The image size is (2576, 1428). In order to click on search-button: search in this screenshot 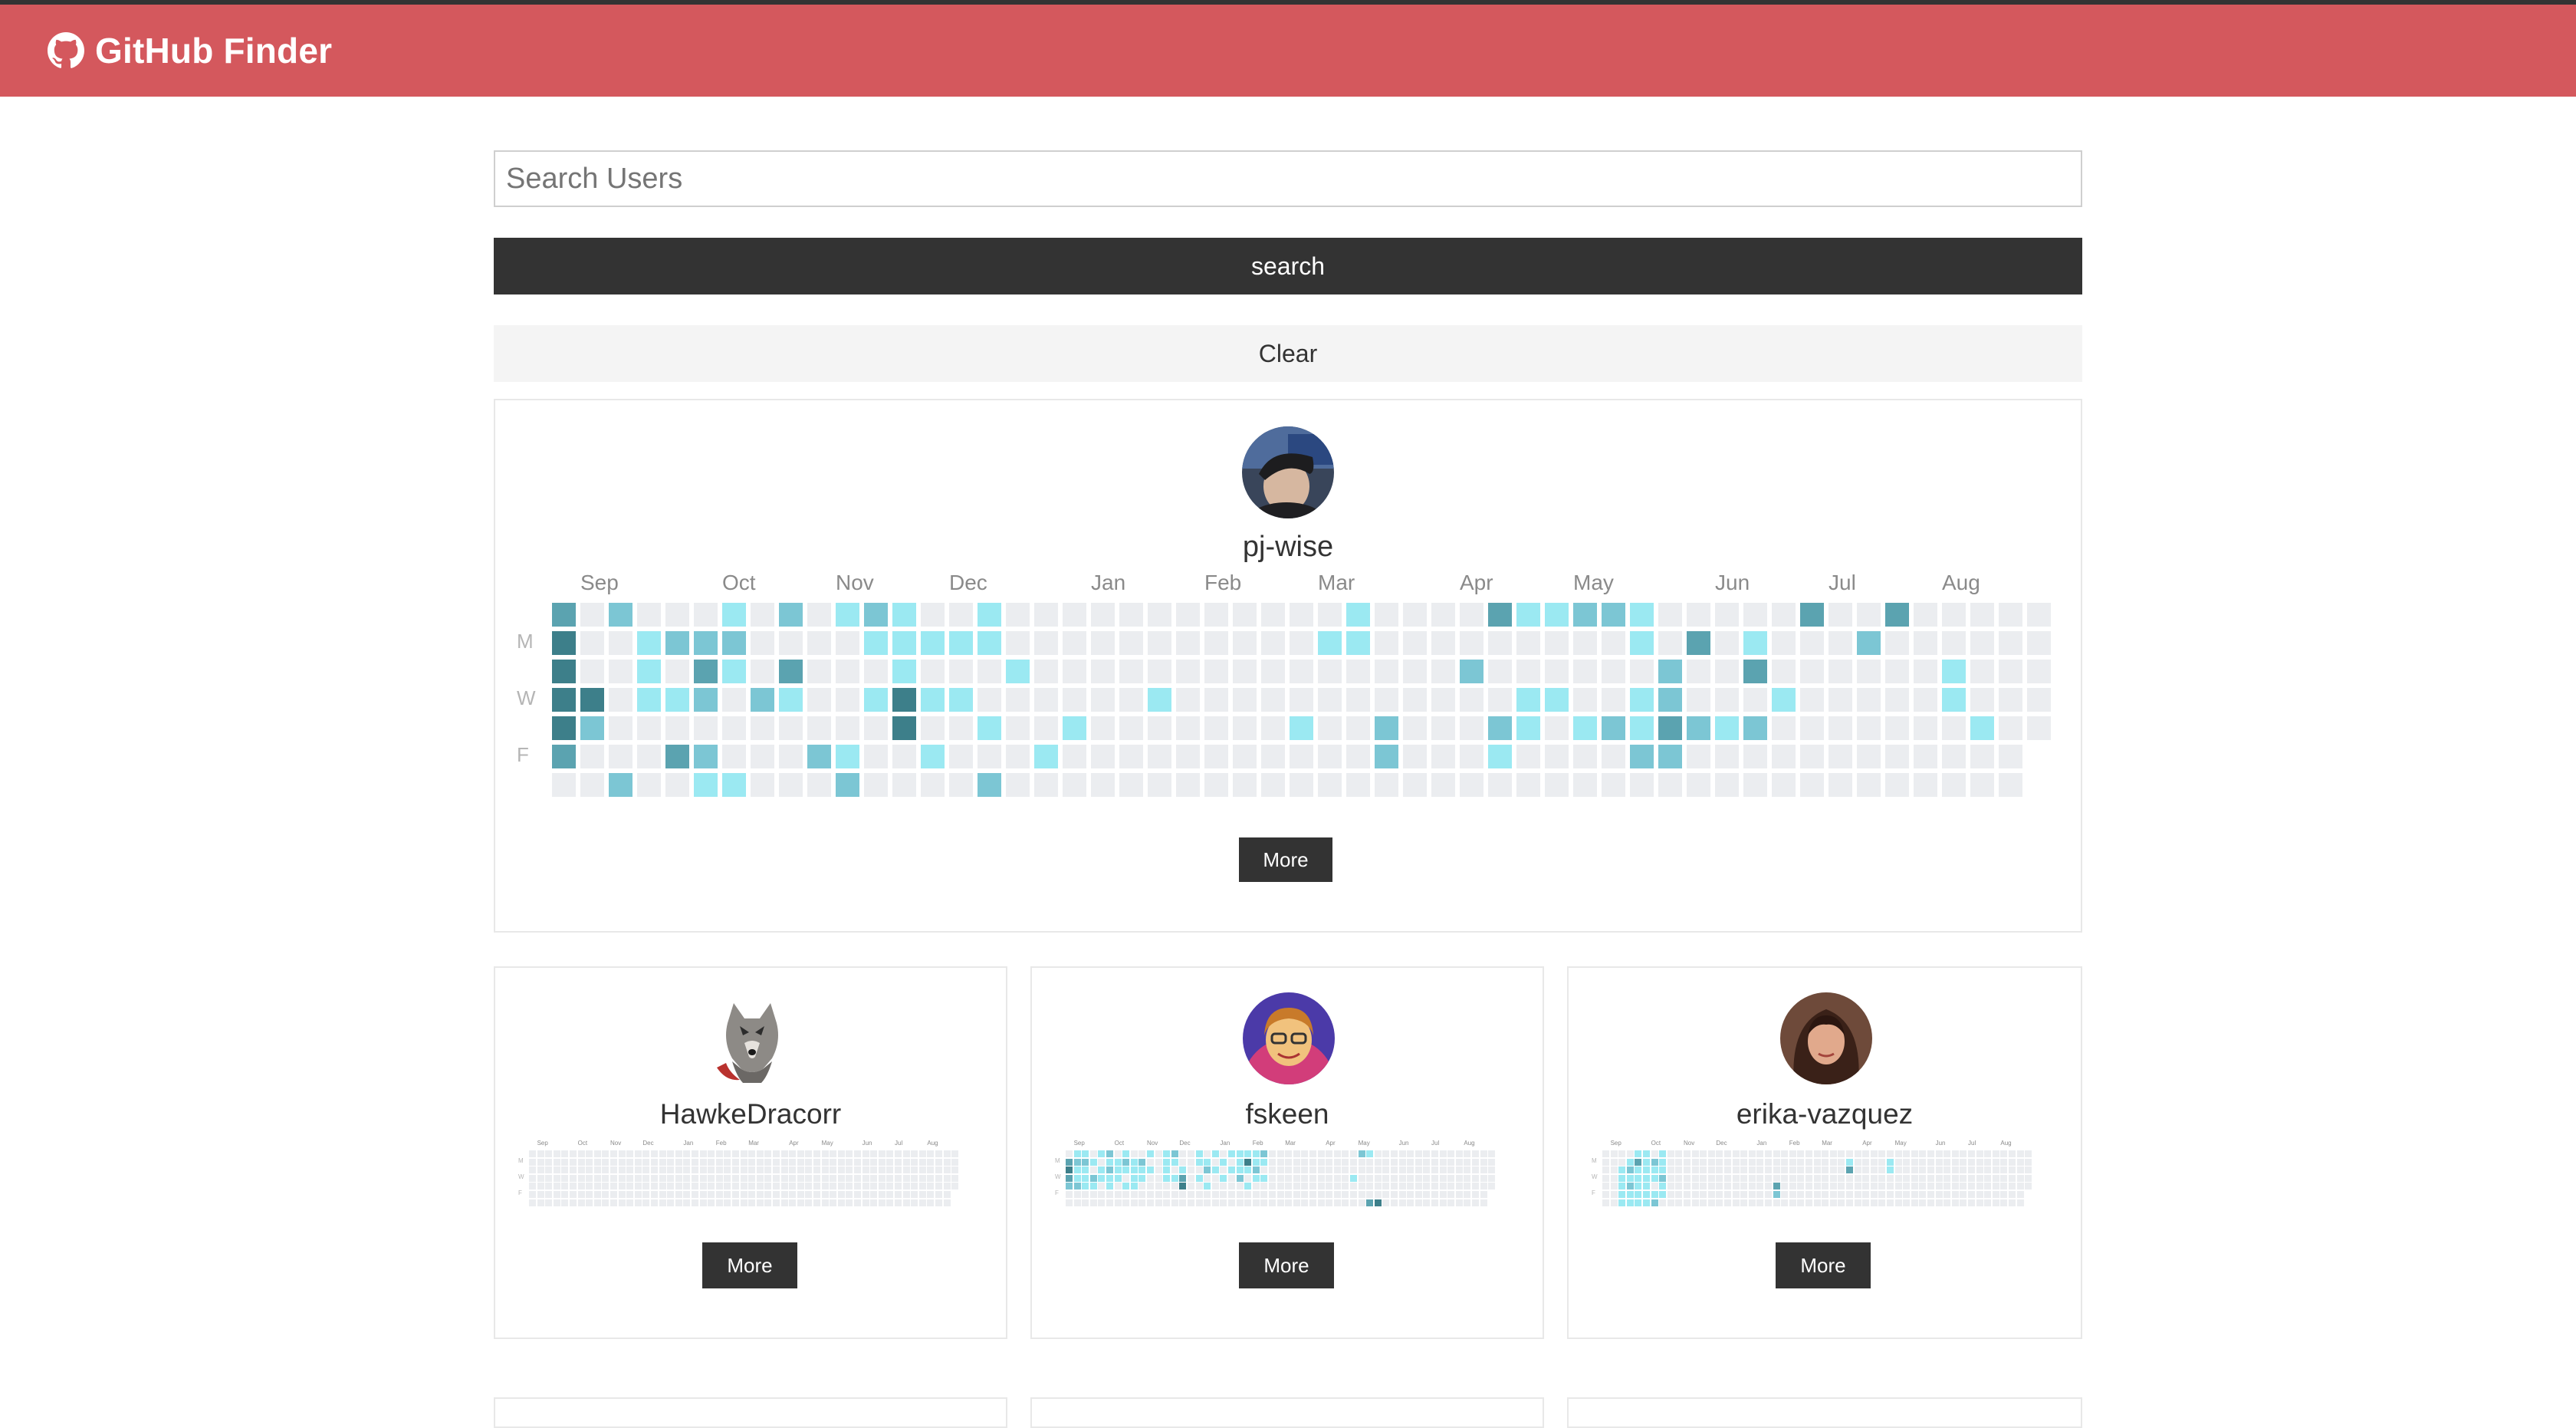, I will do `click(1288, 266)`.